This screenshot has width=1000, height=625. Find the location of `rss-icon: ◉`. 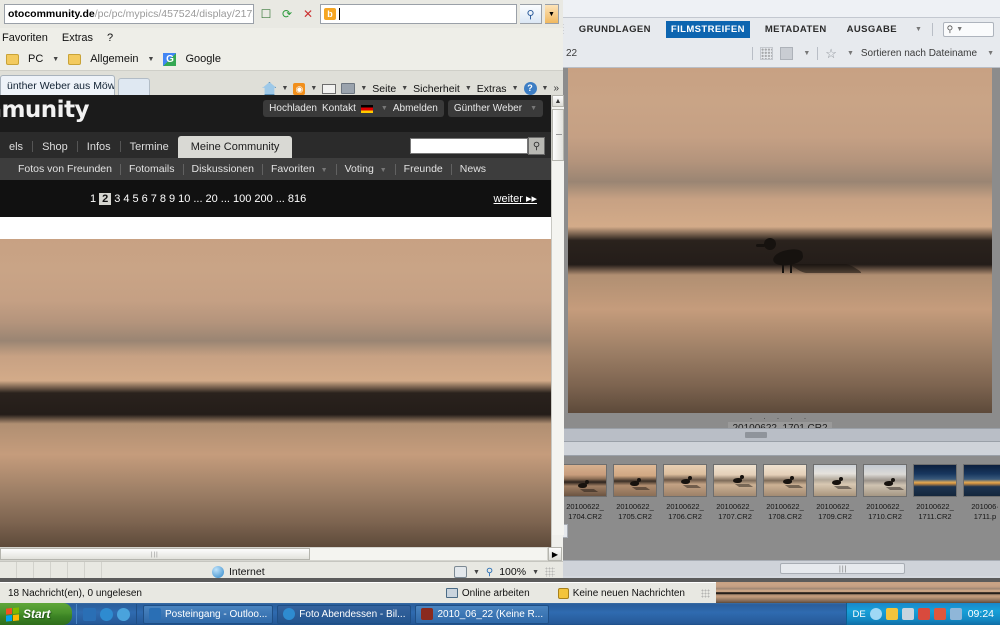

rss-icon: ◉ is located at coordinates (299, 88).